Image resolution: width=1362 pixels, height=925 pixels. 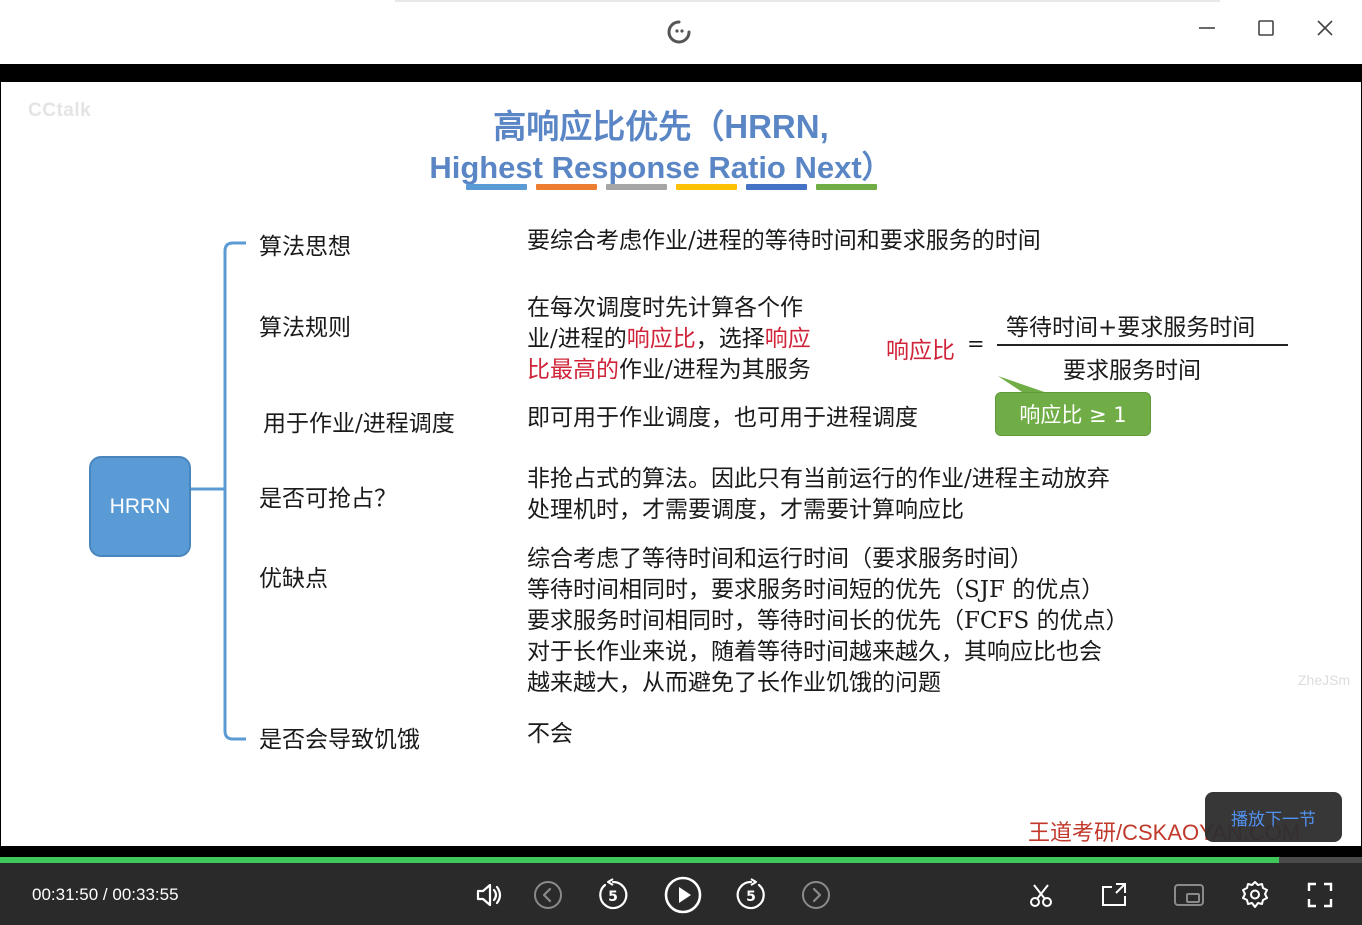 I want to click on fraction-line, so click(x=1142, y=345).